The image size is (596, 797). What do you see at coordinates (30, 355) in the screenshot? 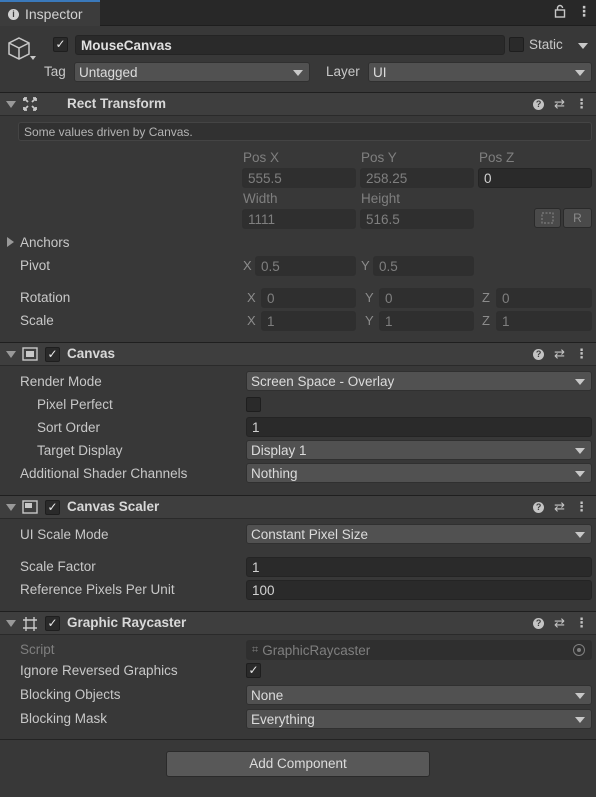
I see `canvas-icon` at bounding box center [30, 355].